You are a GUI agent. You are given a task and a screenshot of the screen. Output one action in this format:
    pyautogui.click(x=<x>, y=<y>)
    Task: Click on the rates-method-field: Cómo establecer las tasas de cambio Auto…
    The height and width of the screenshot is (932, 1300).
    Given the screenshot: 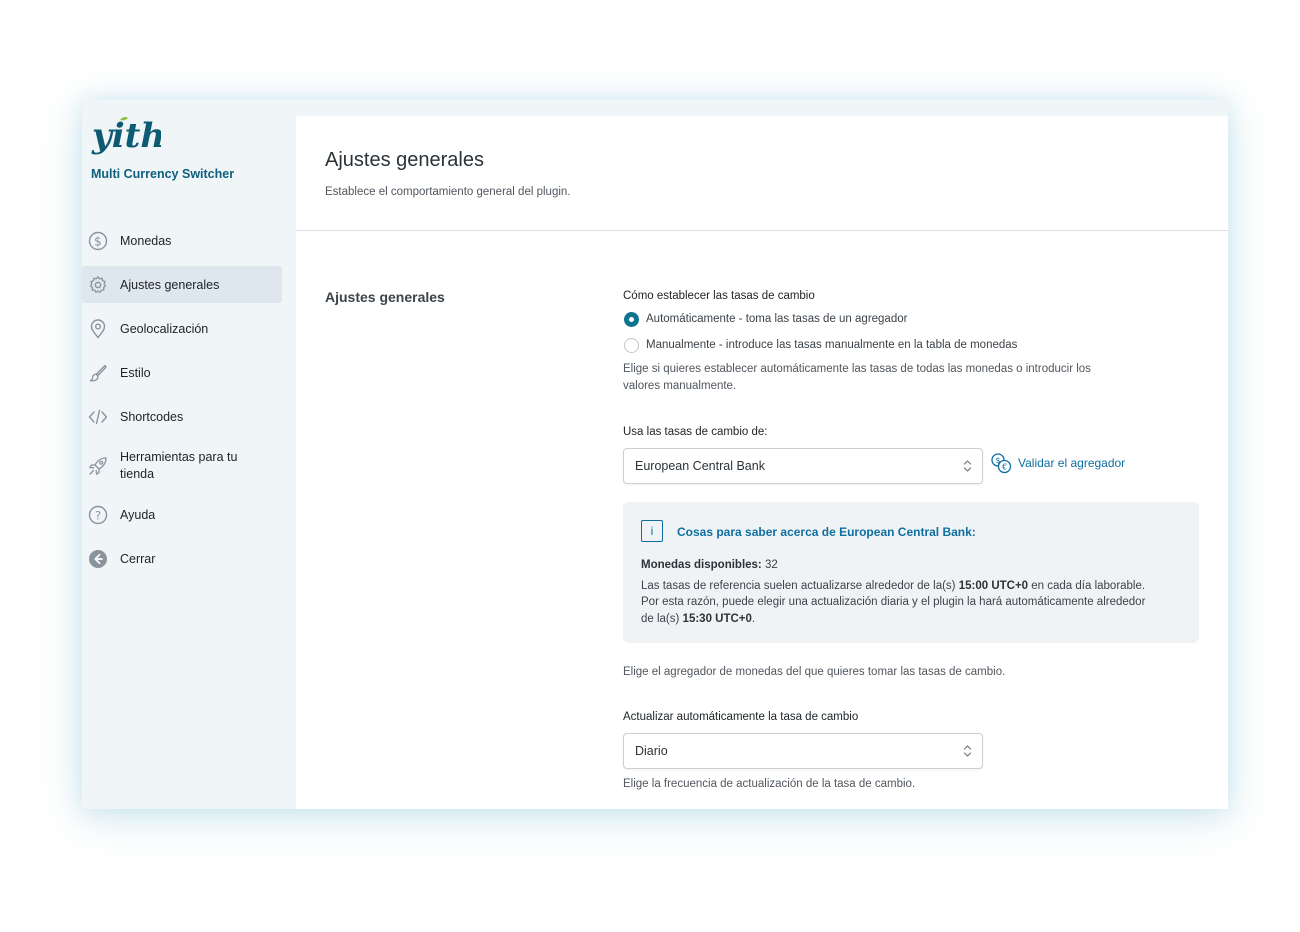 What is the action you would take?
    pyautogui.click(x=913, y=342)
    